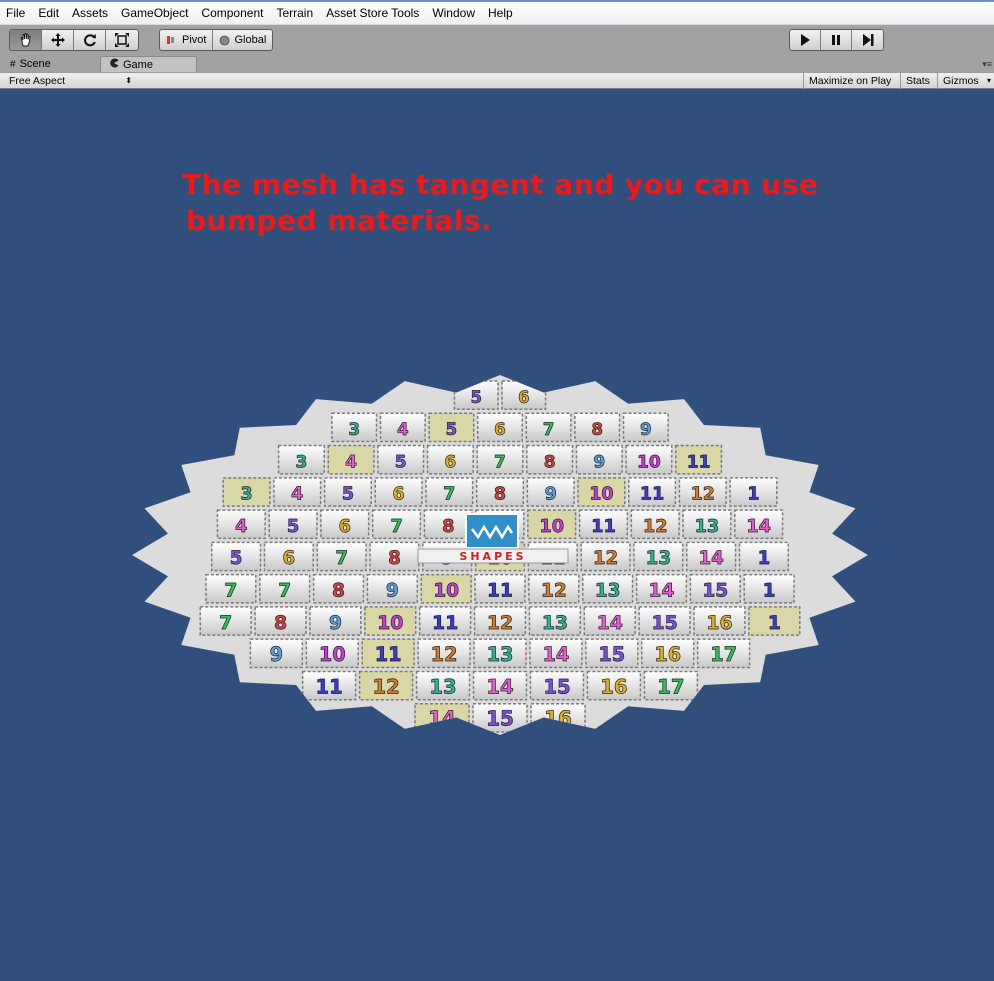  Describe the element at coordinates (988, 80) in the screenshot. I see `dropdown-arrow-icon: ▾` at that location.